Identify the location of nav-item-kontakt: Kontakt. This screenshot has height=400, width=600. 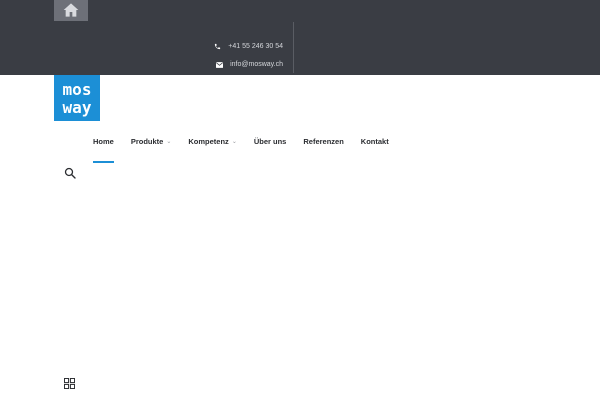
(375, 141).